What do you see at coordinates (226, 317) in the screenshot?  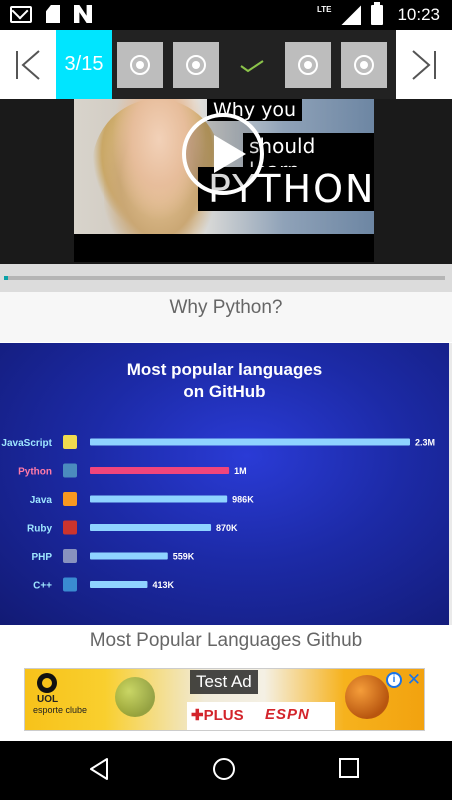 I see `video-caption: Why Python?` at bounding box center [226, 317].